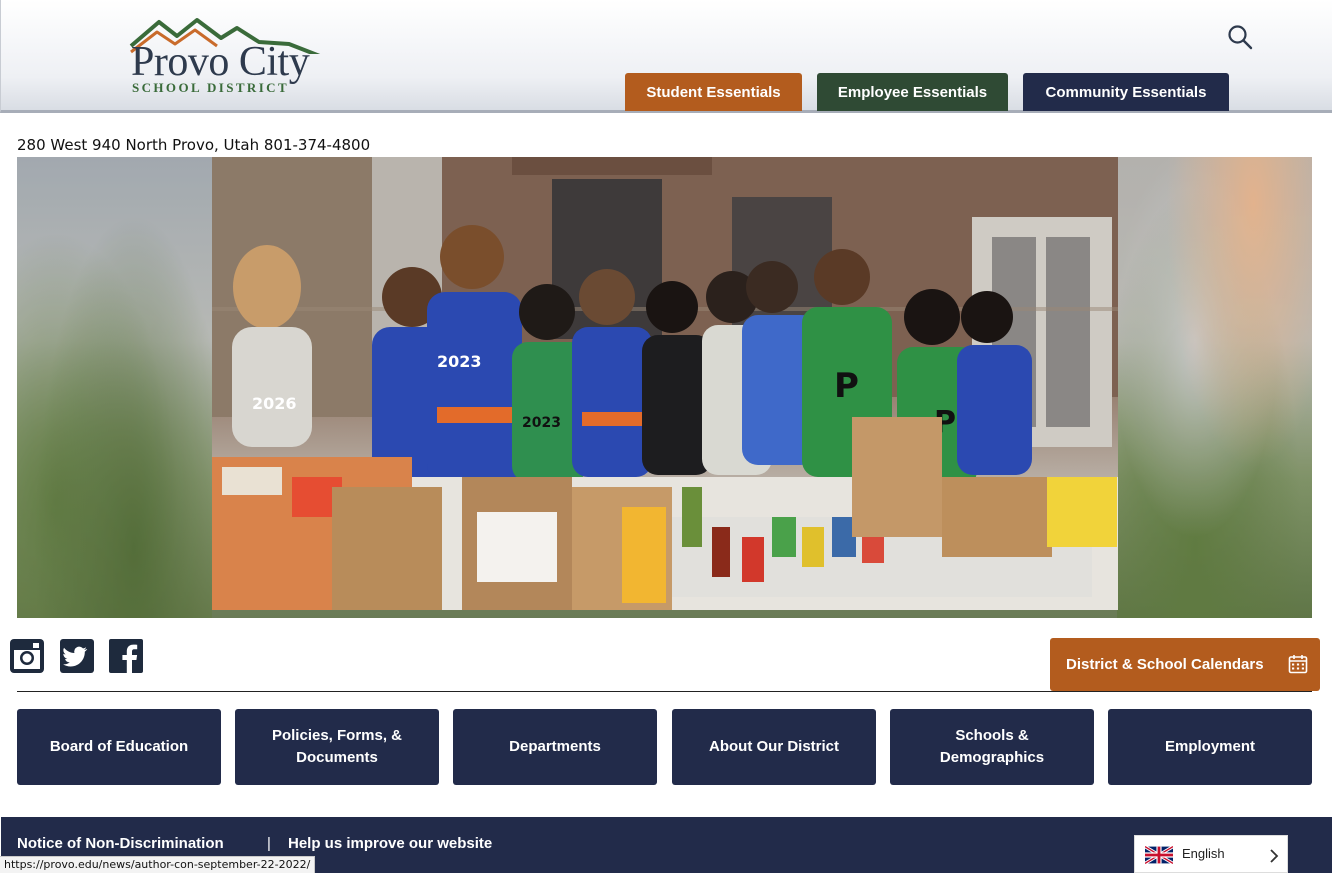 Image resolution: width=1332 pixels, height=873 pixels. Describe the element at coordinates (1210, 747) in the screenshot. I see `tile-employment: Employment` at that location.